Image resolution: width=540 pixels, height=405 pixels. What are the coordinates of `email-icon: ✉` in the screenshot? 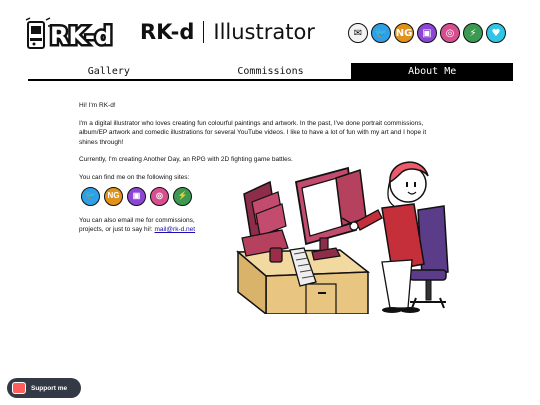 It's located at (358, 33).